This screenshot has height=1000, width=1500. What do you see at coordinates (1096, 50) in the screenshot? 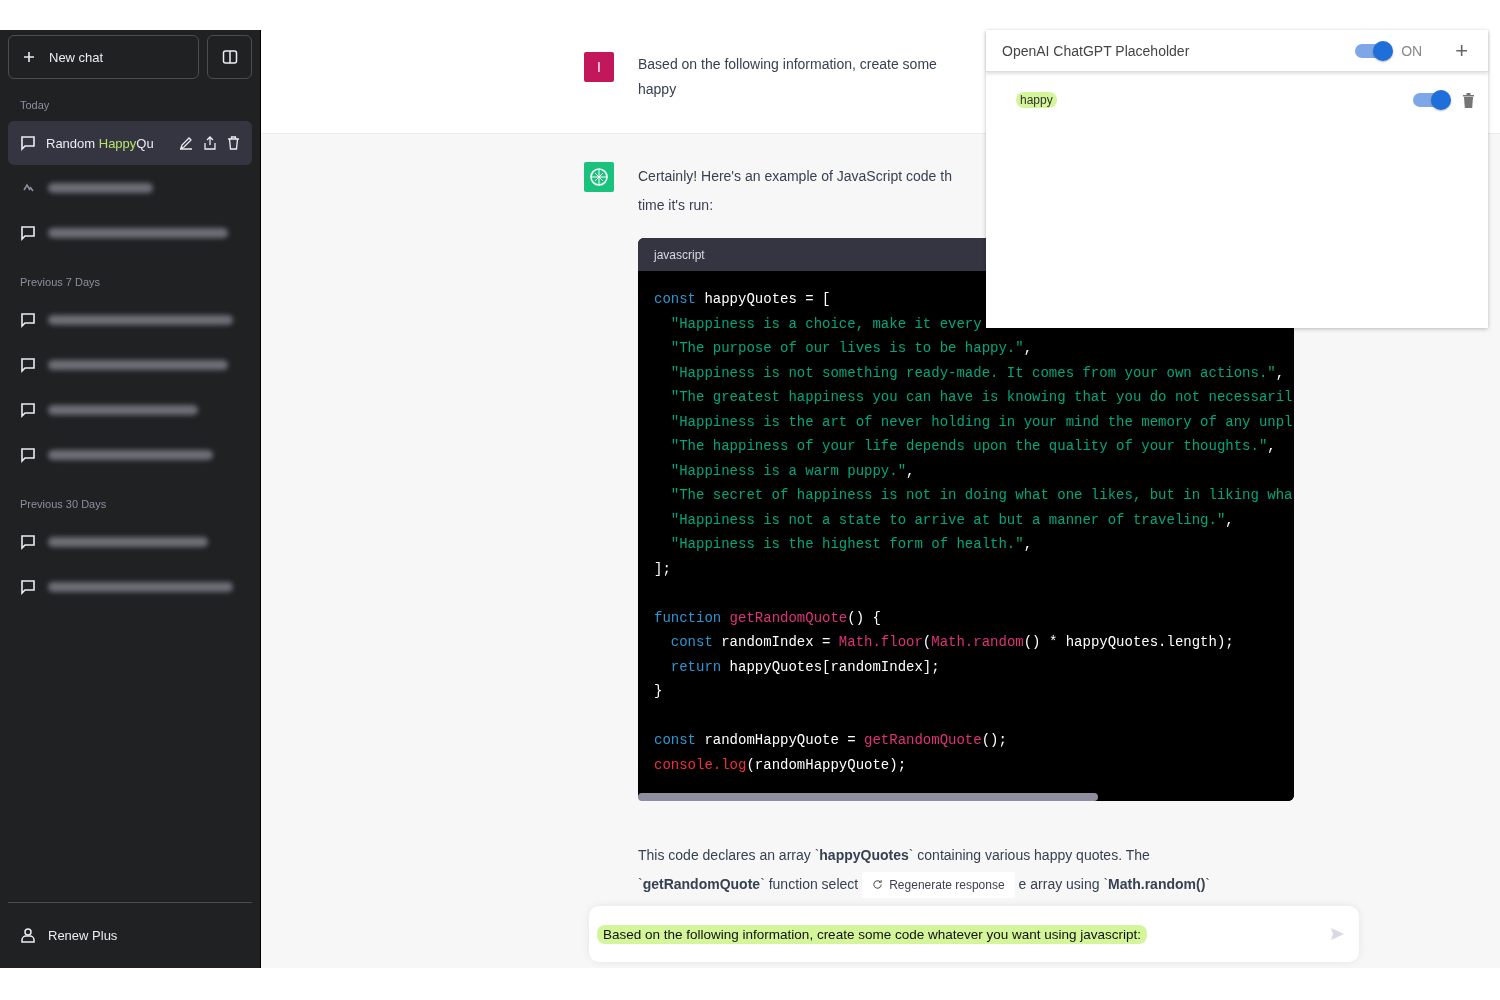
I see `extension-title: OpenAI ChatGPT Placeholder` at bounding box center [1096, 50].